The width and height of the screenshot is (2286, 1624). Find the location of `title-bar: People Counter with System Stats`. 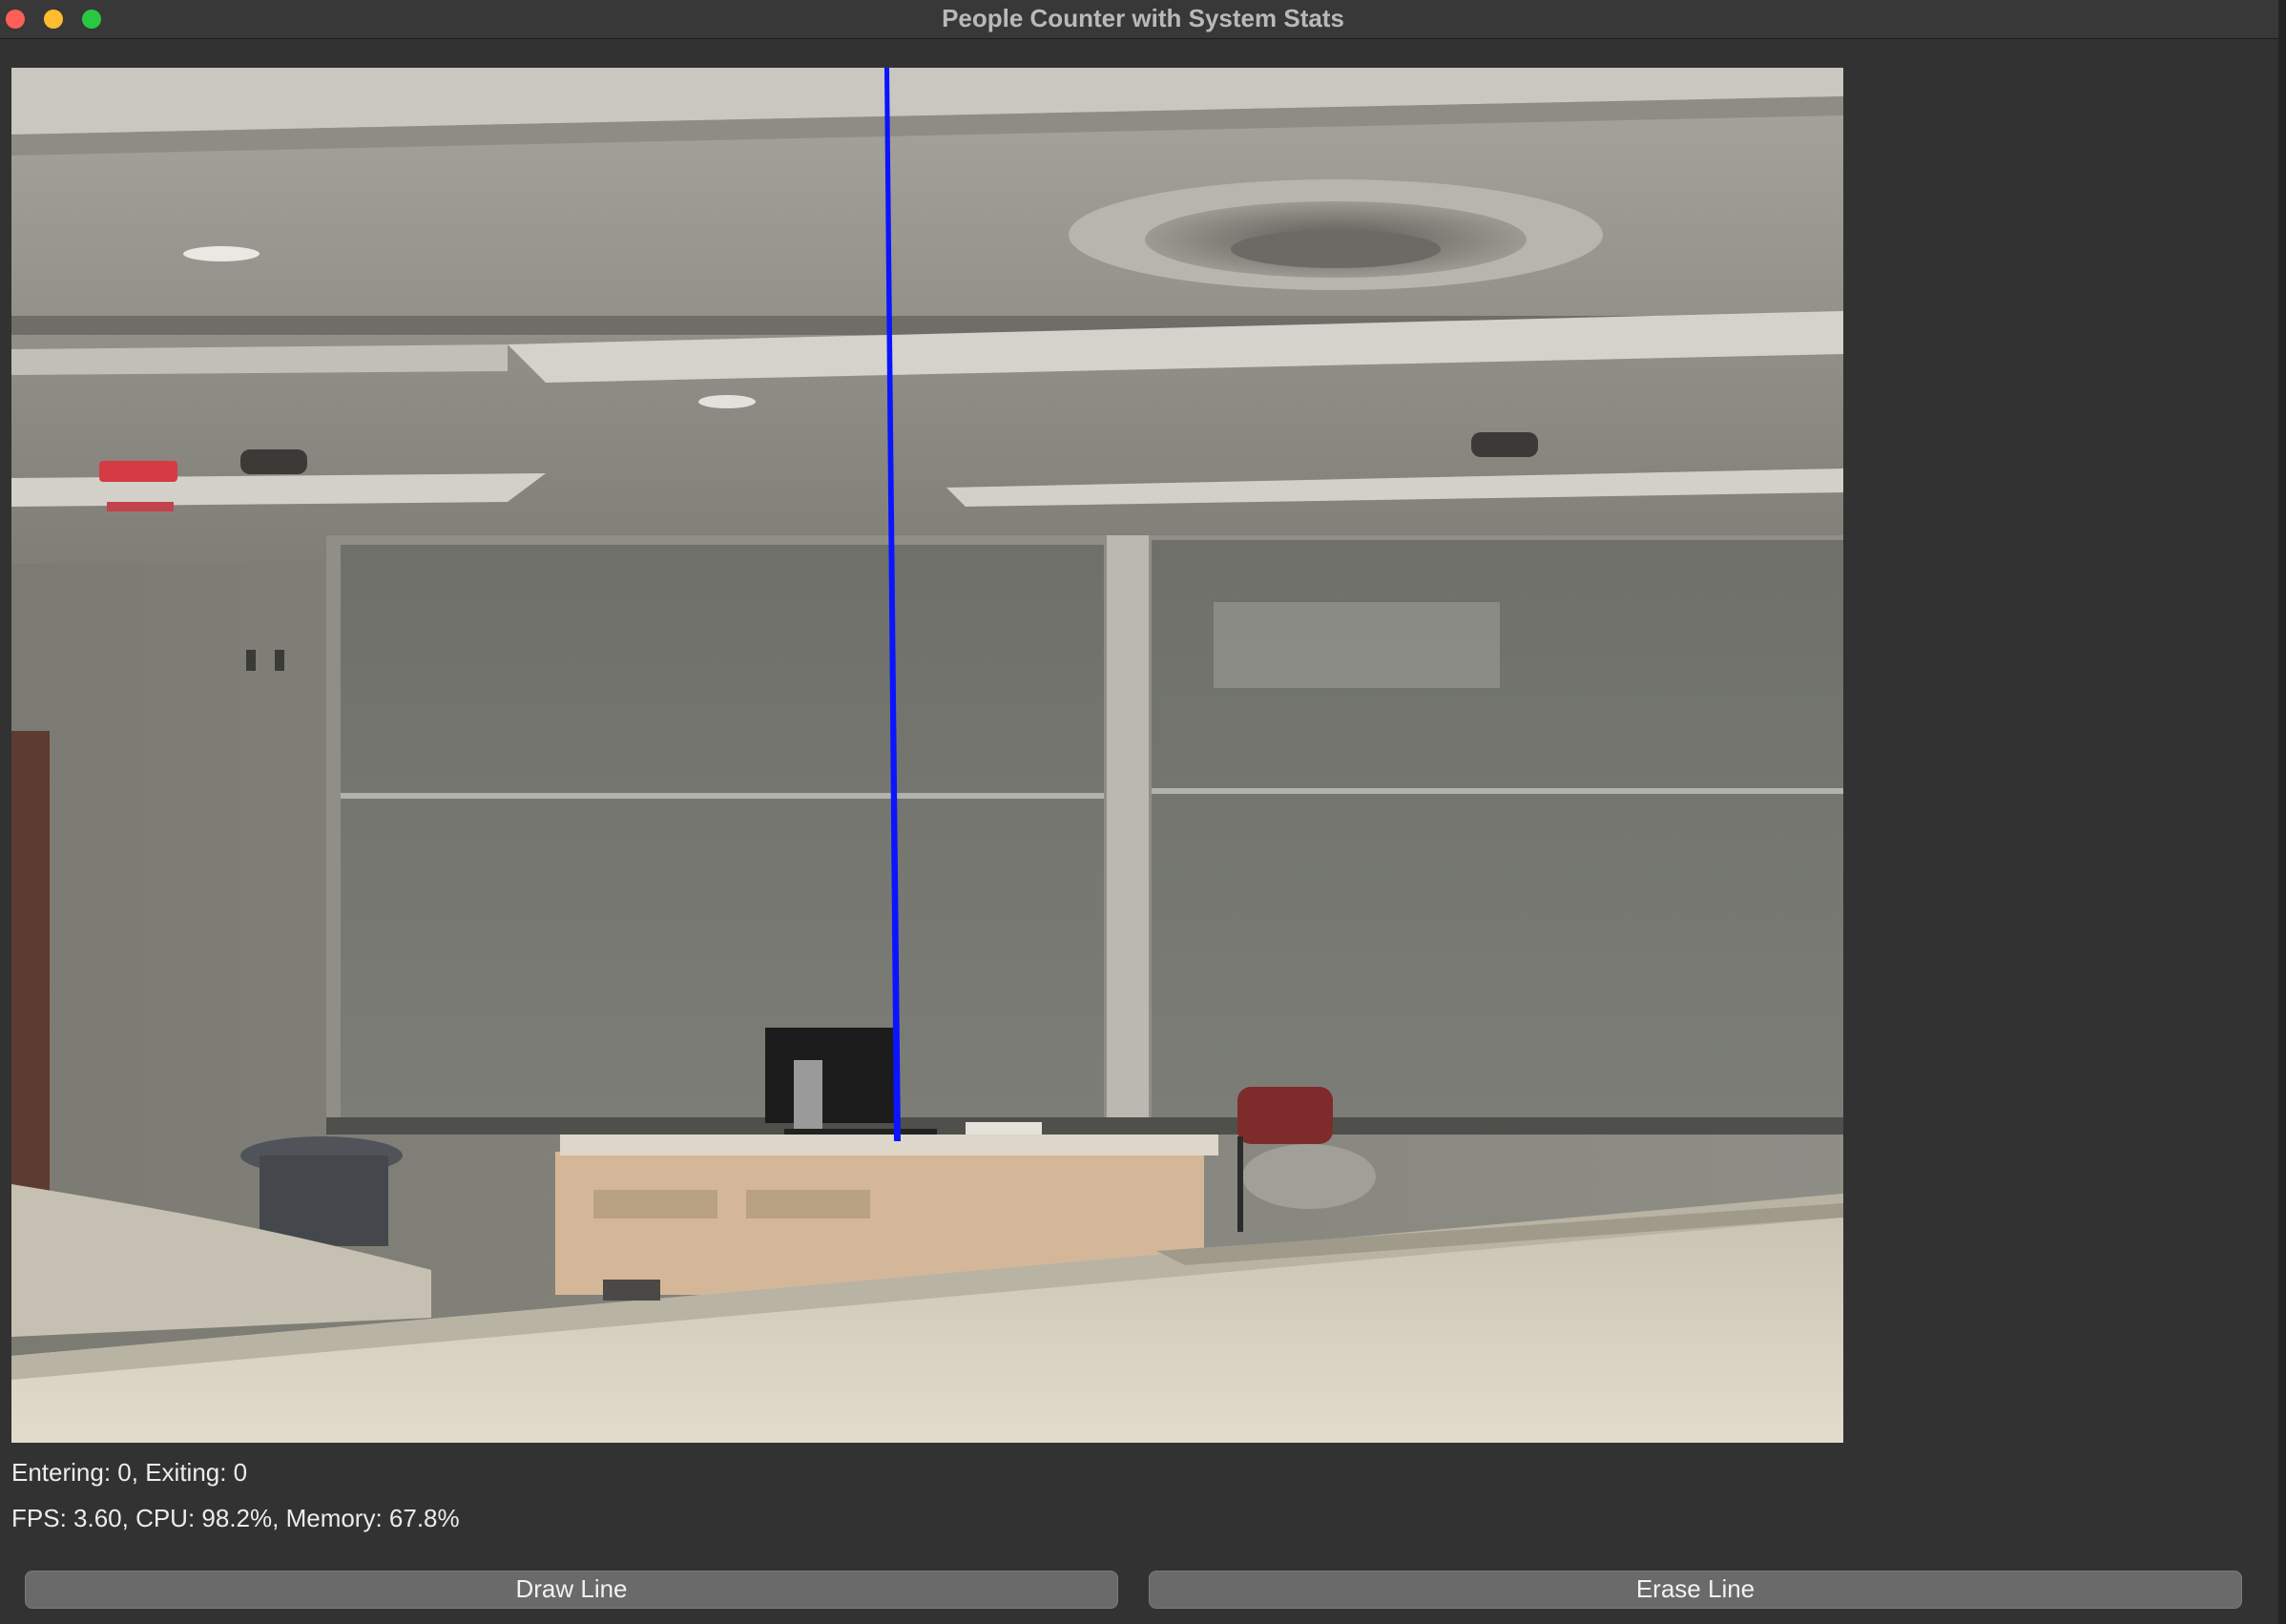

title-bar: People Counter with System Stats is located at coordinates (1143, 19).